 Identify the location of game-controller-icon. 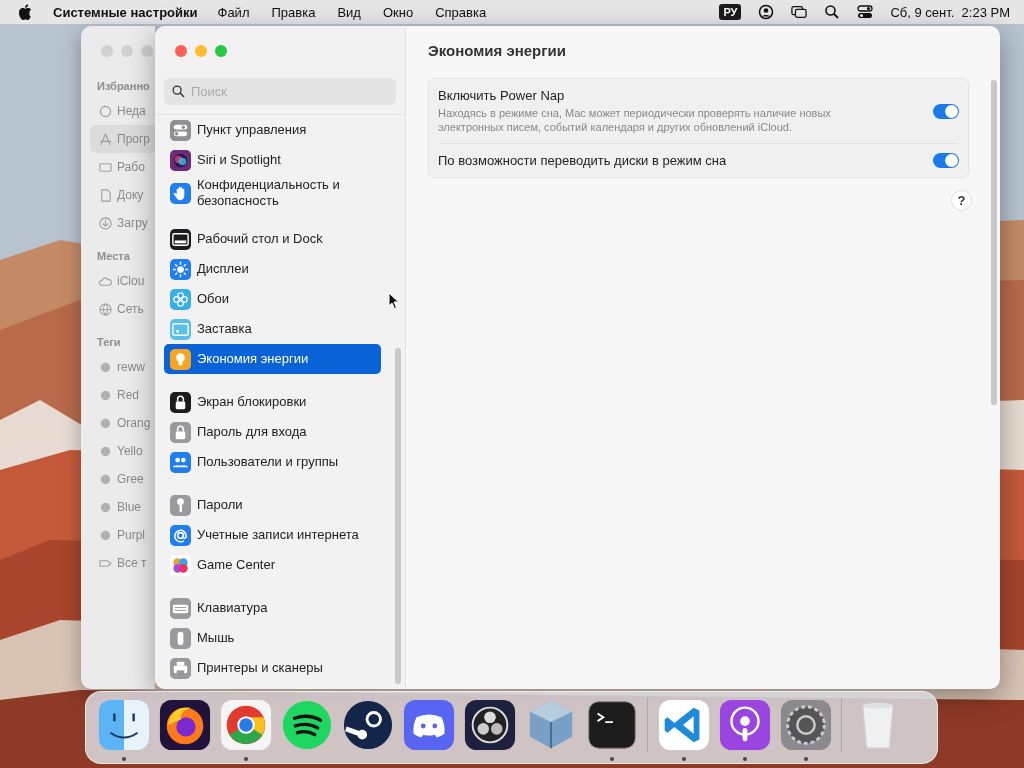
(428, 725).